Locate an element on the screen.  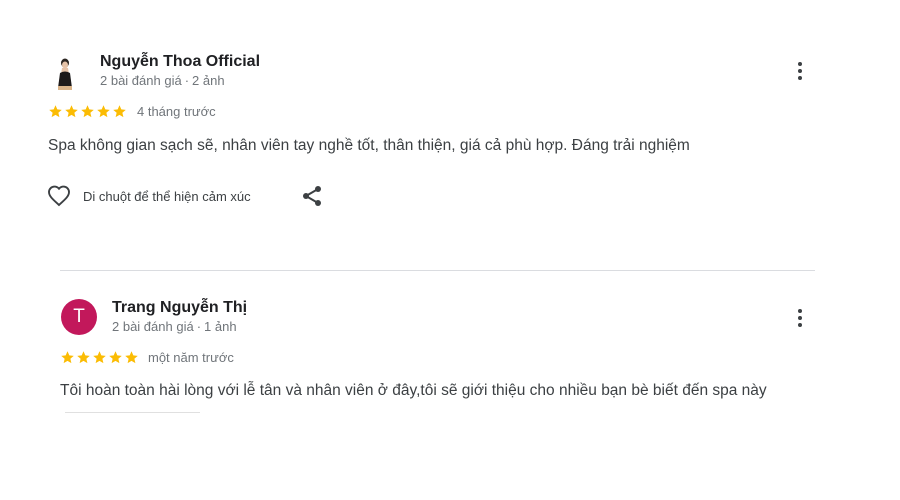
review-count: 2 bài đánh giá is located at coordinates (153, 326).